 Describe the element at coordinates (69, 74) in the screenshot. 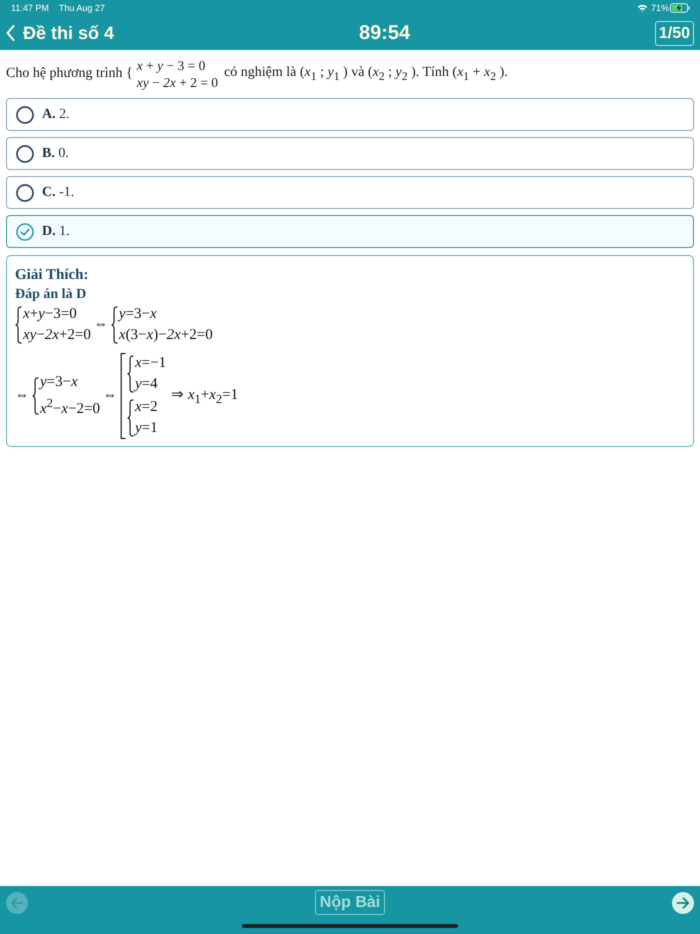

I see `question-text: Cho hệ phương trình {` at that location.